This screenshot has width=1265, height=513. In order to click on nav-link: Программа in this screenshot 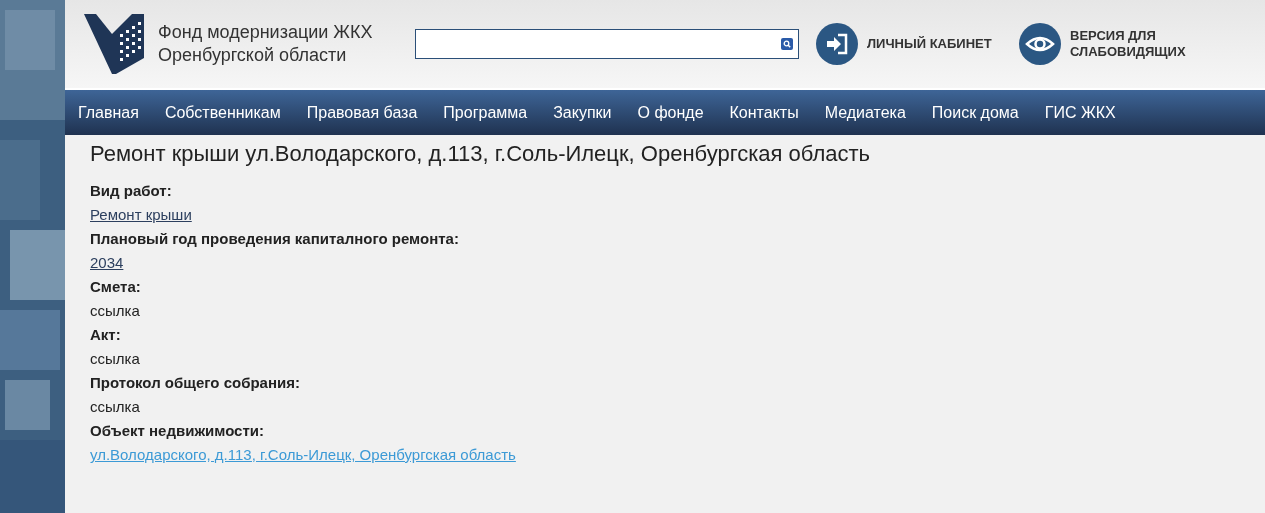, I will do `click(485, 112)`.